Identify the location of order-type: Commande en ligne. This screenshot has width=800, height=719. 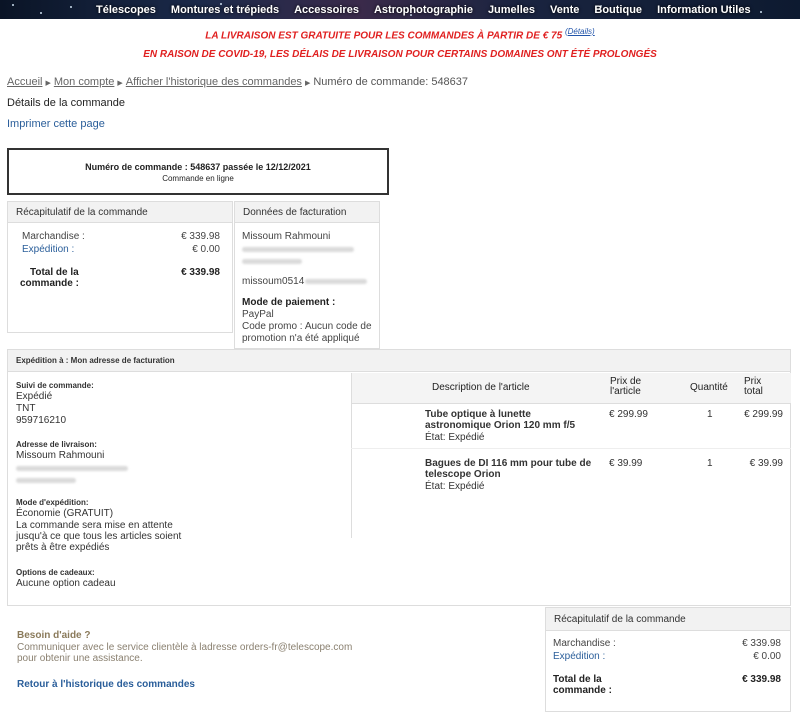
(198, 178).